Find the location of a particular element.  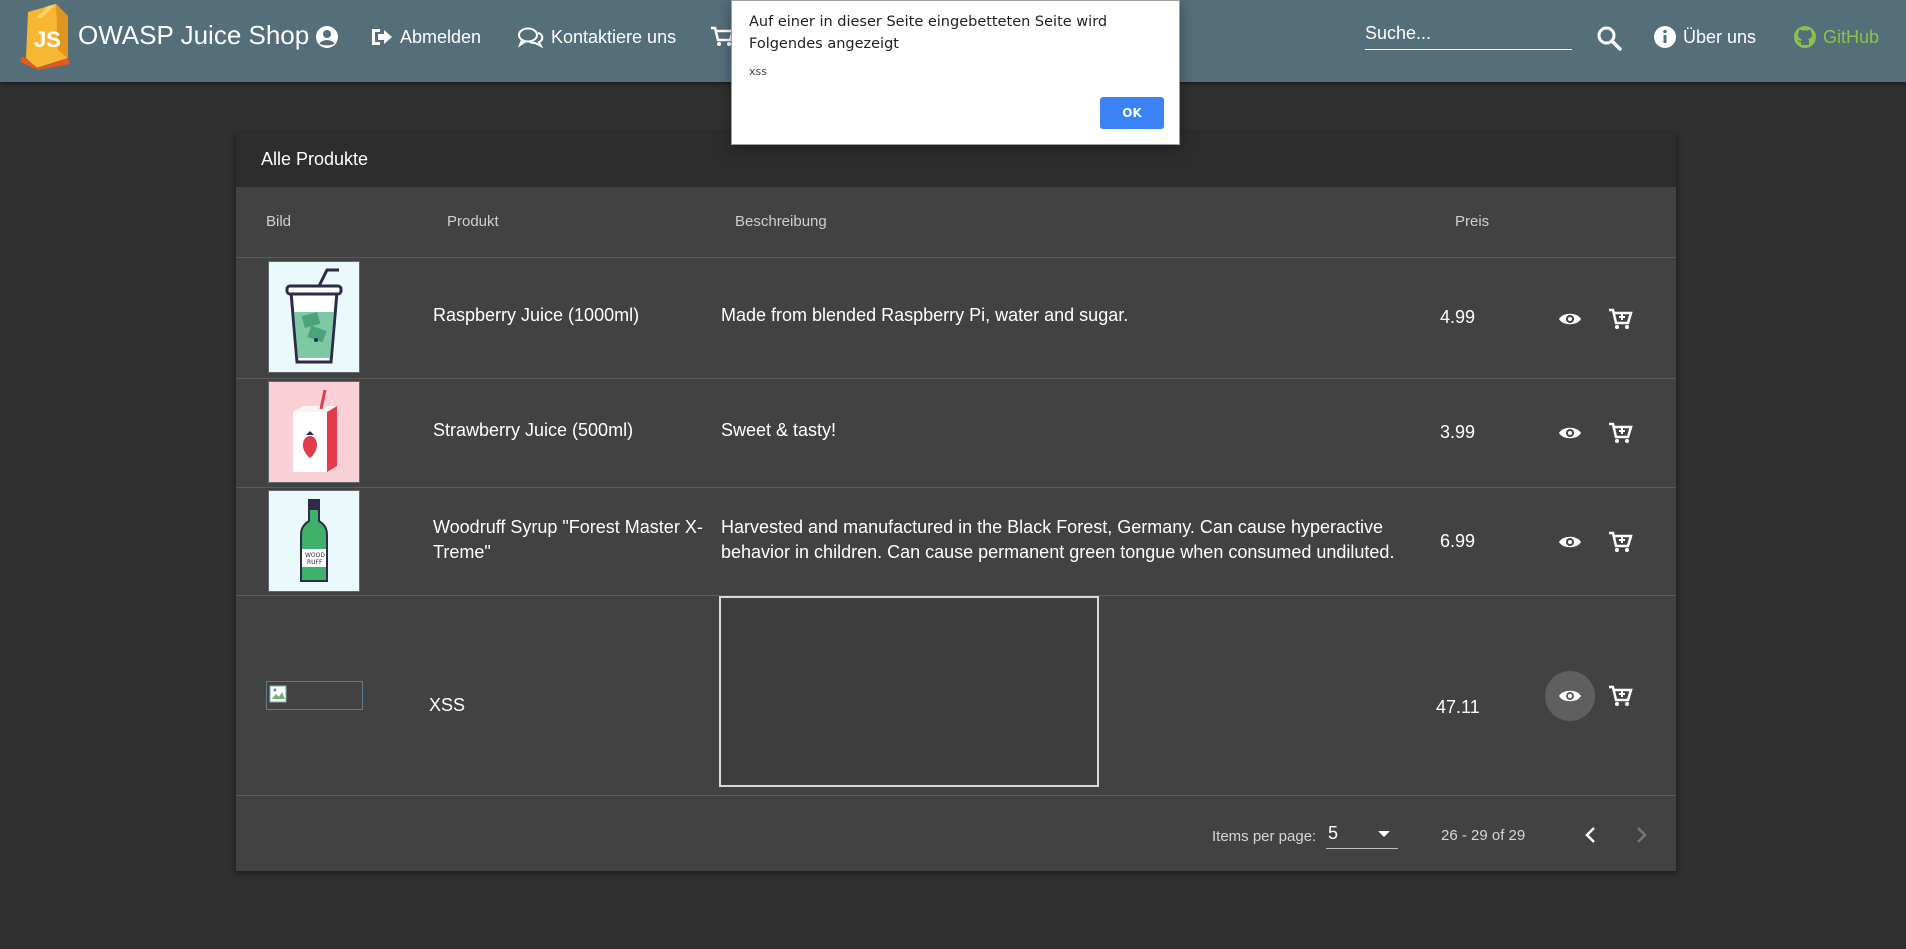

svg-text: RUFF is located at coordinates (315, 562).